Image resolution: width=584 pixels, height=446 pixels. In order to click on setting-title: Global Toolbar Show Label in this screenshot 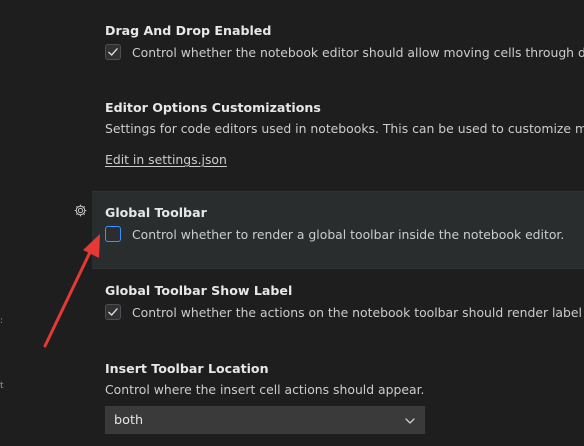, I will do `click(199, 290)`.